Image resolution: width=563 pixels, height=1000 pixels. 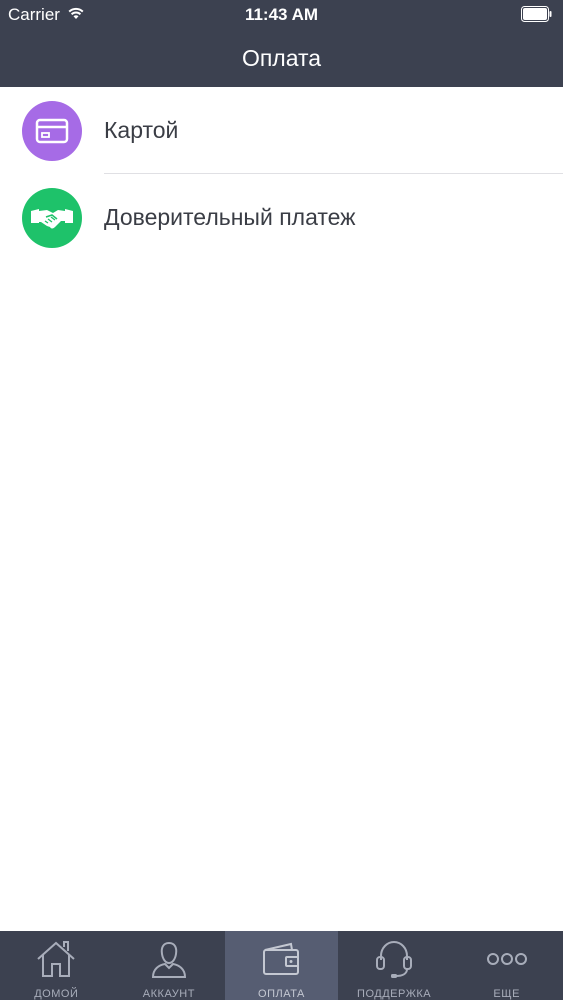 What do you see at coordinates (230, 217) in the screenshot?
I see `payment-method-label: Доверительный платеж` at bounding box center [230, 217].